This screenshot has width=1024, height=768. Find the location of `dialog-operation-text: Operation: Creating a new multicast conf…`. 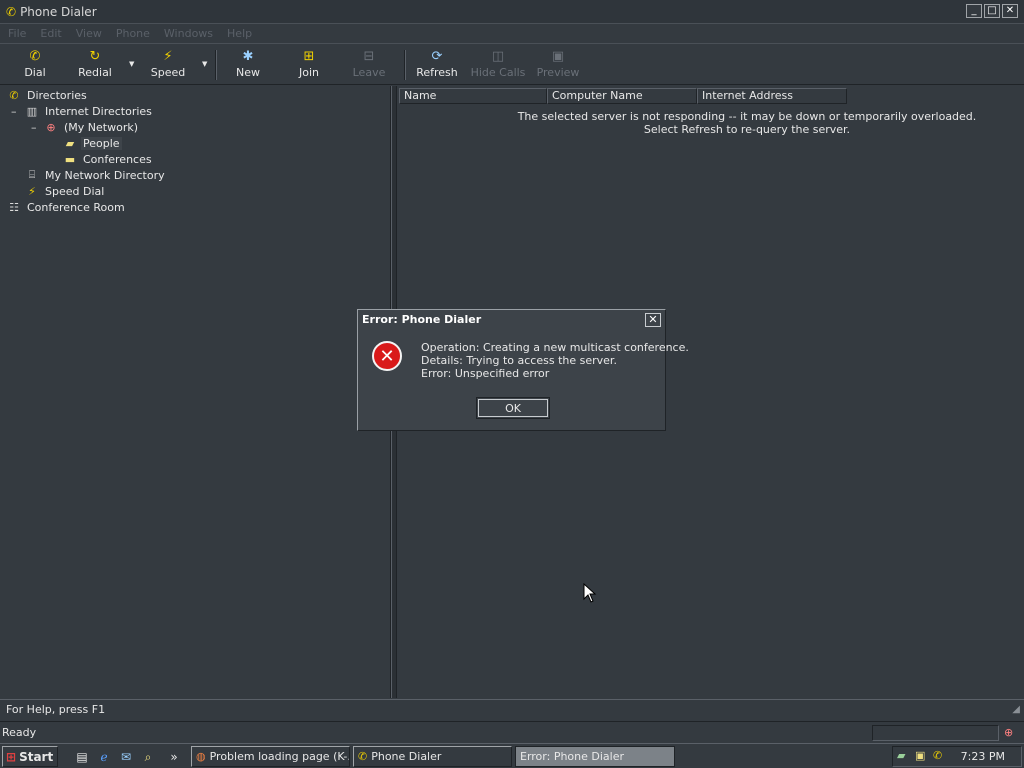

dialog-operation-text: Operation: Creating a new multicast conf… is located at coordinates (555, 347).